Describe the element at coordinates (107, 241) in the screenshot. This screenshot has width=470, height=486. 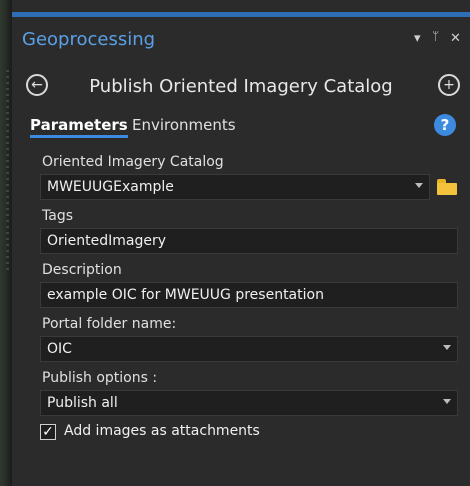
I see `tags-value: OrientedImagery` at that location.